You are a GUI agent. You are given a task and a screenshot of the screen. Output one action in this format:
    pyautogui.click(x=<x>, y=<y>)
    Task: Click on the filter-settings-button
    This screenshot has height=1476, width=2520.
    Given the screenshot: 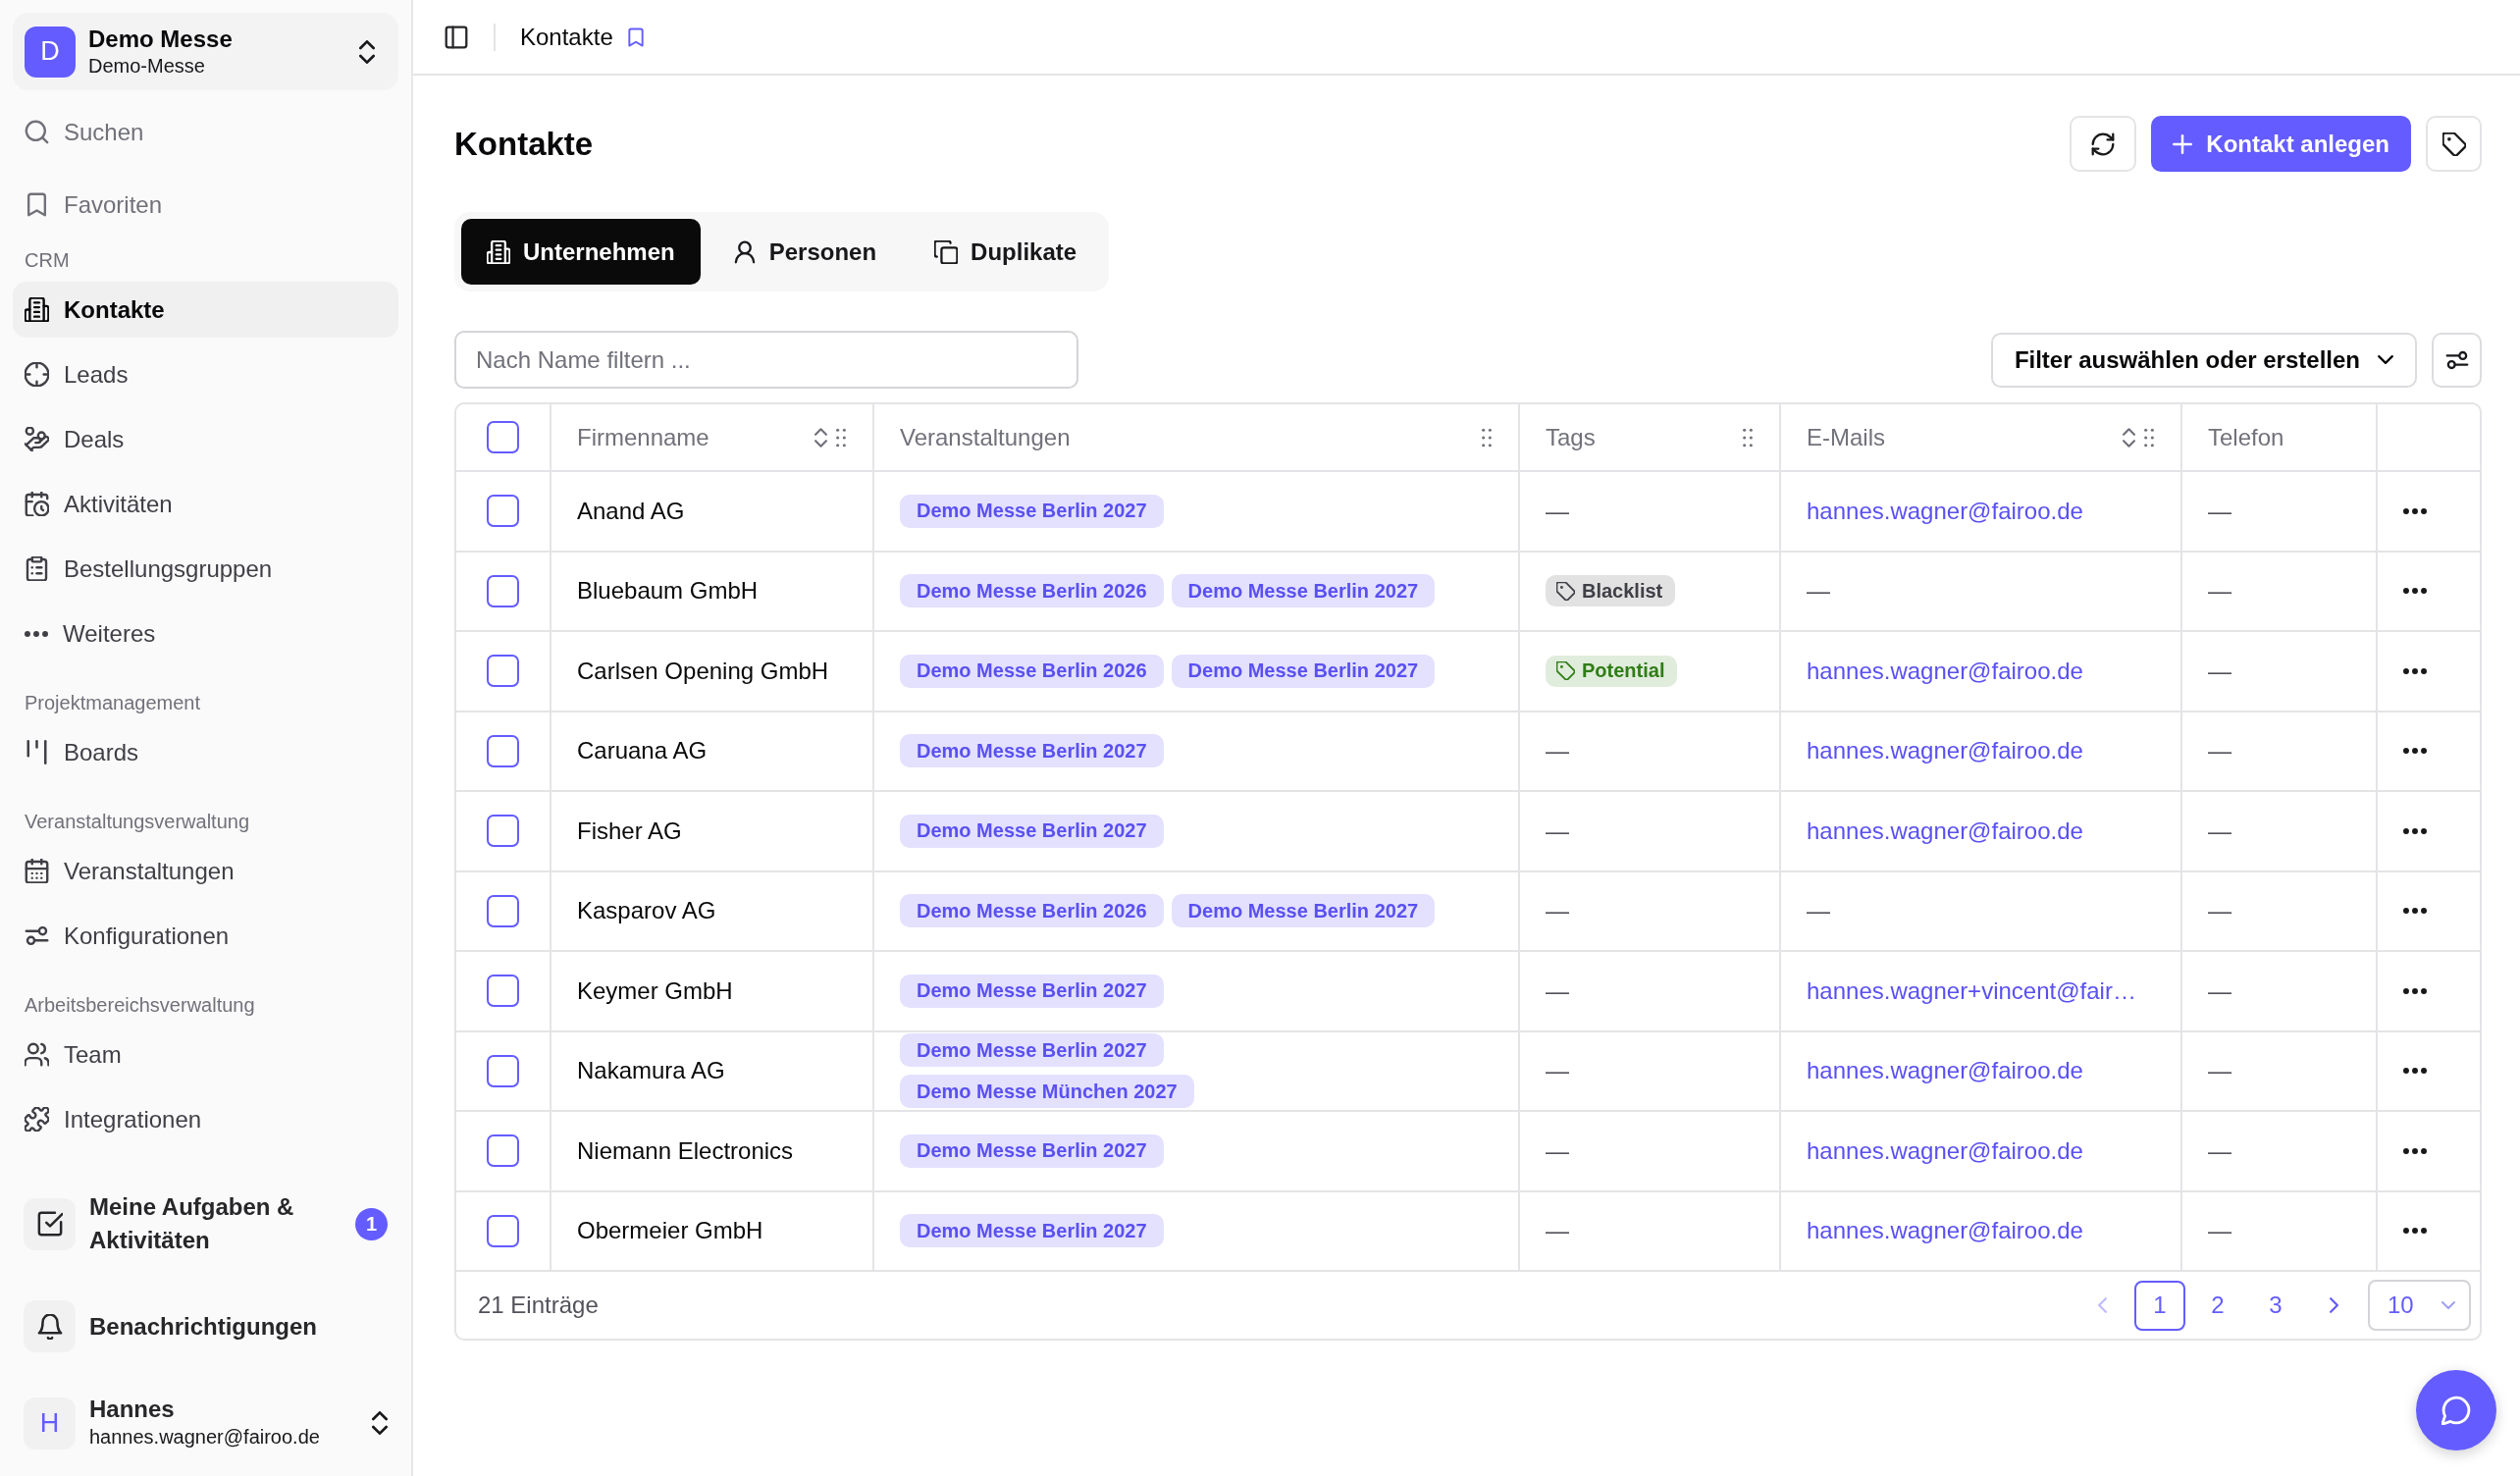 What is the action you would take?
    pyautogui.click(x=2457, y=360)
    